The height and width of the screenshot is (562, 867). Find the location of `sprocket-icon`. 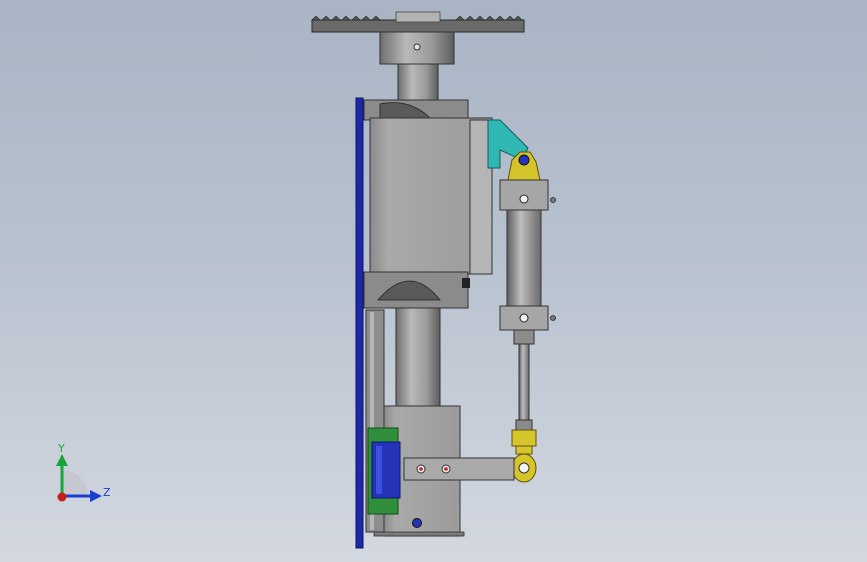

sprocket-icon is located at coordinates (418, 22).